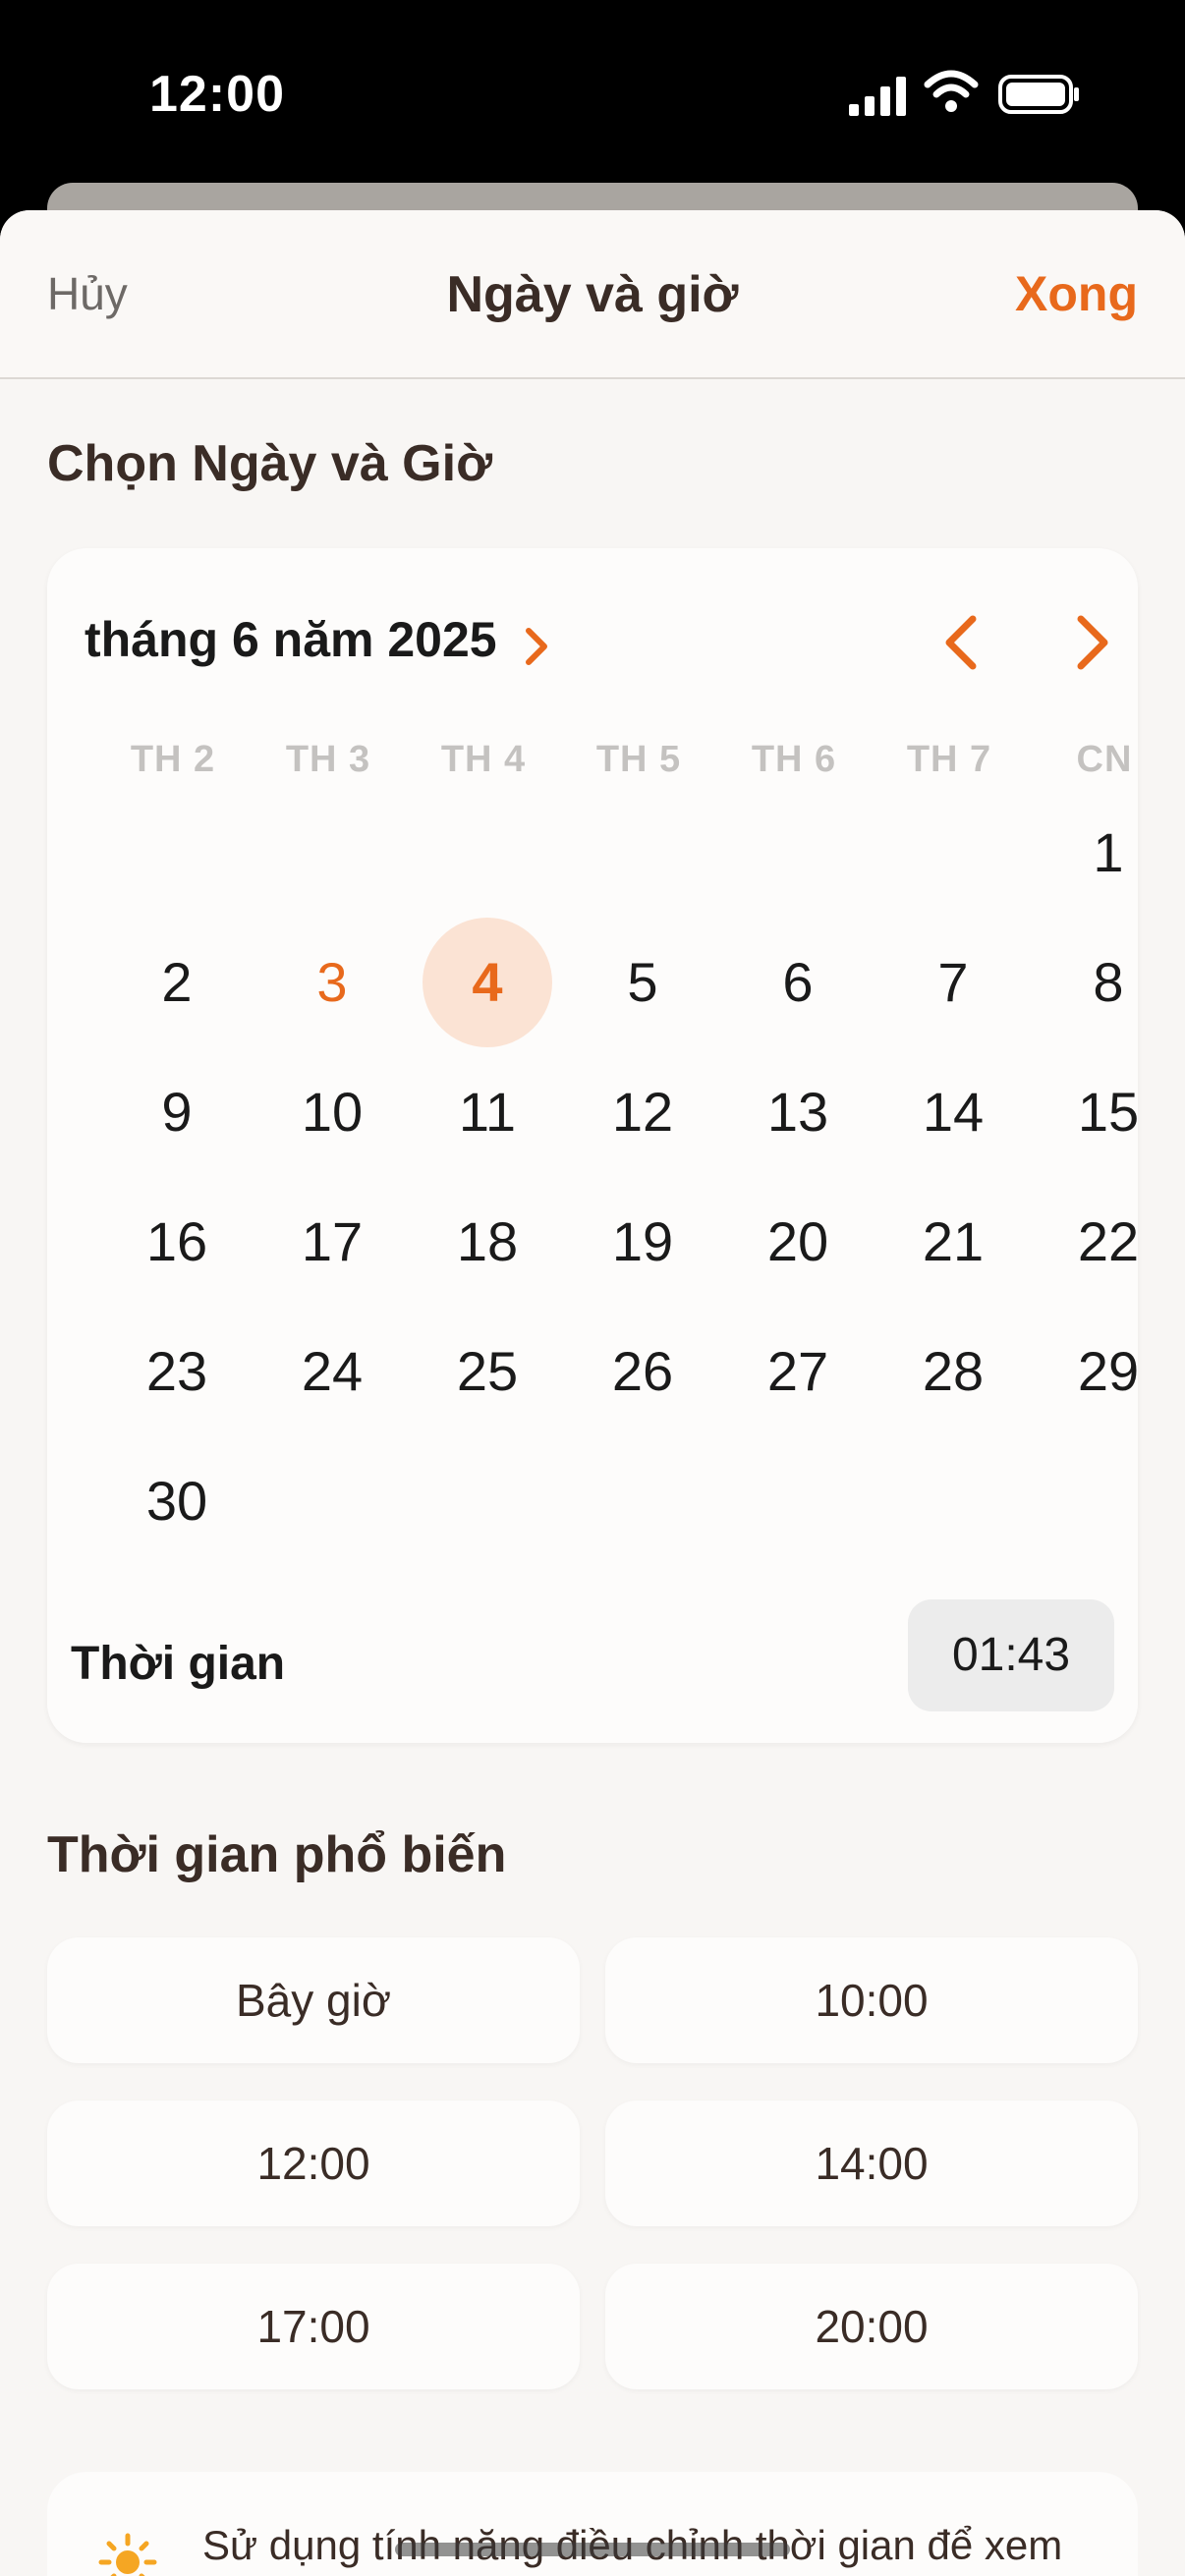 The width and height of the screenshot is (1185, 2576). Describe the element at coordinates (798, 1371) in the screenshot. I see `calendar-day: 27` at that location.